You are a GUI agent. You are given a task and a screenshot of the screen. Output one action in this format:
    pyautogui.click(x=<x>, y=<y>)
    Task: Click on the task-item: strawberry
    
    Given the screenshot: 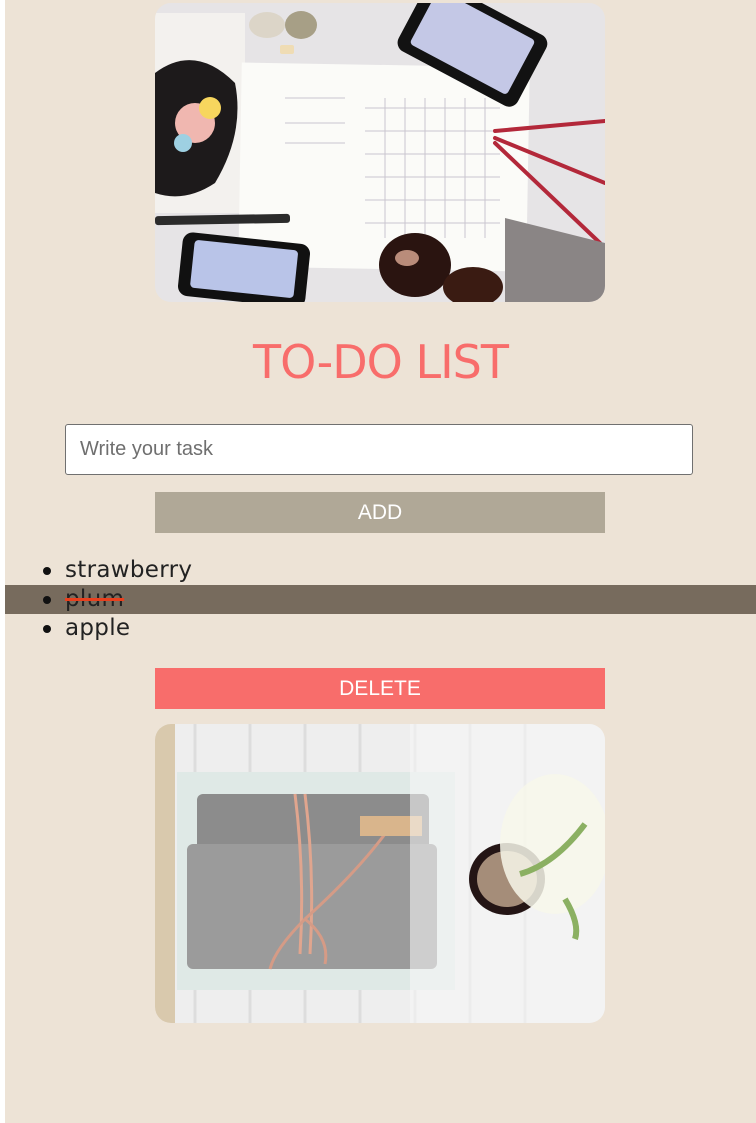 What is the action you would take?
    pyautogui.click(x=380, y=570)
    